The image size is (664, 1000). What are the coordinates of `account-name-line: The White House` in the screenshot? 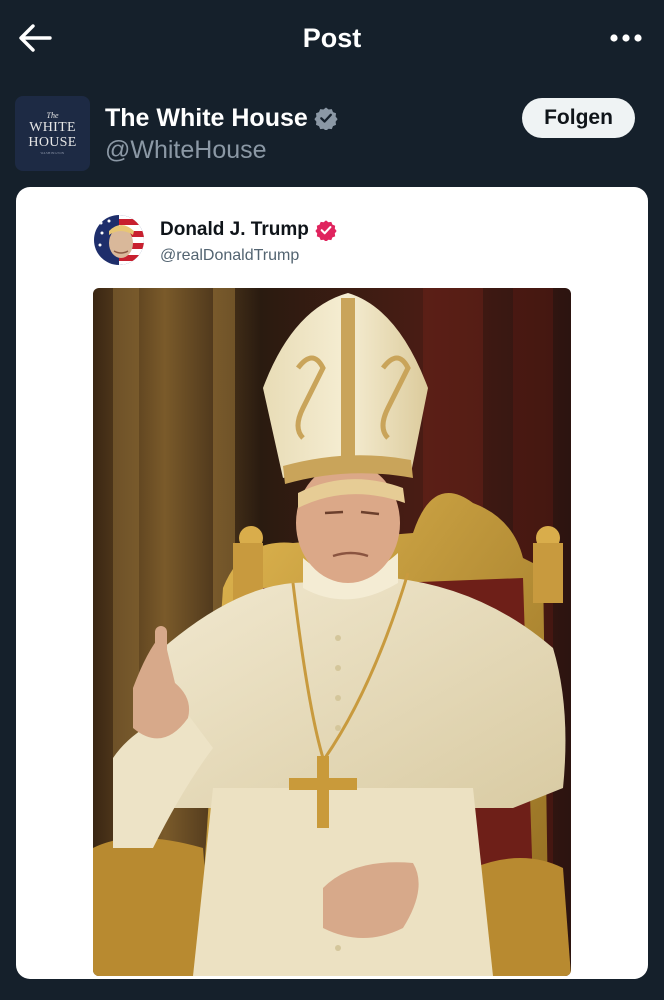 It's located at (221, 118).